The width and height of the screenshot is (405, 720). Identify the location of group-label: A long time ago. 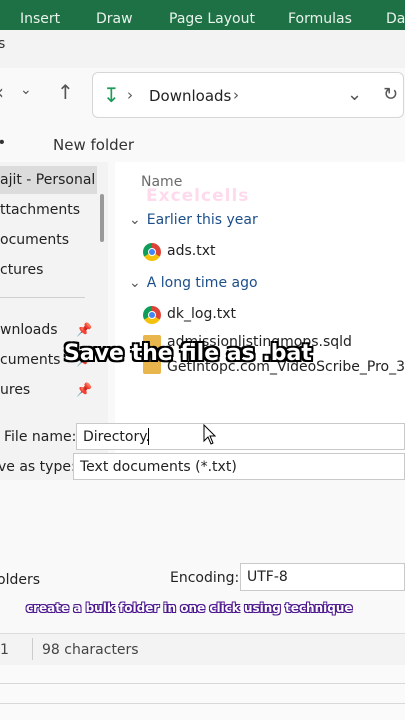
(202, 283).